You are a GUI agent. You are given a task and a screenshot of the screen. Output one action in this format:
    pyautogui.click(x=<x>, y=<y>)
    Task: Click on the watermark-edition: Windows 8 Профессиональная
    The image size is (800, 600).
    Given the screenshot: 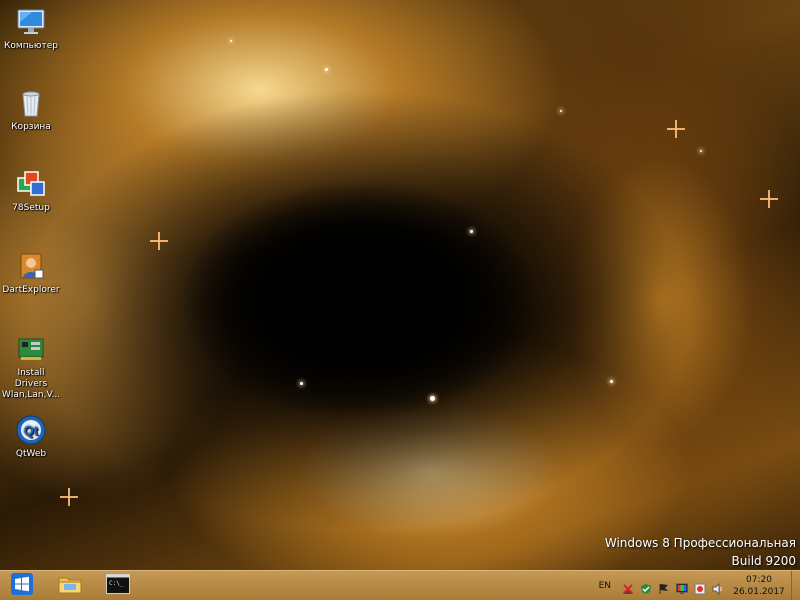 What is the action you would take?
    pyautogui.click(x=700, y=543)
    